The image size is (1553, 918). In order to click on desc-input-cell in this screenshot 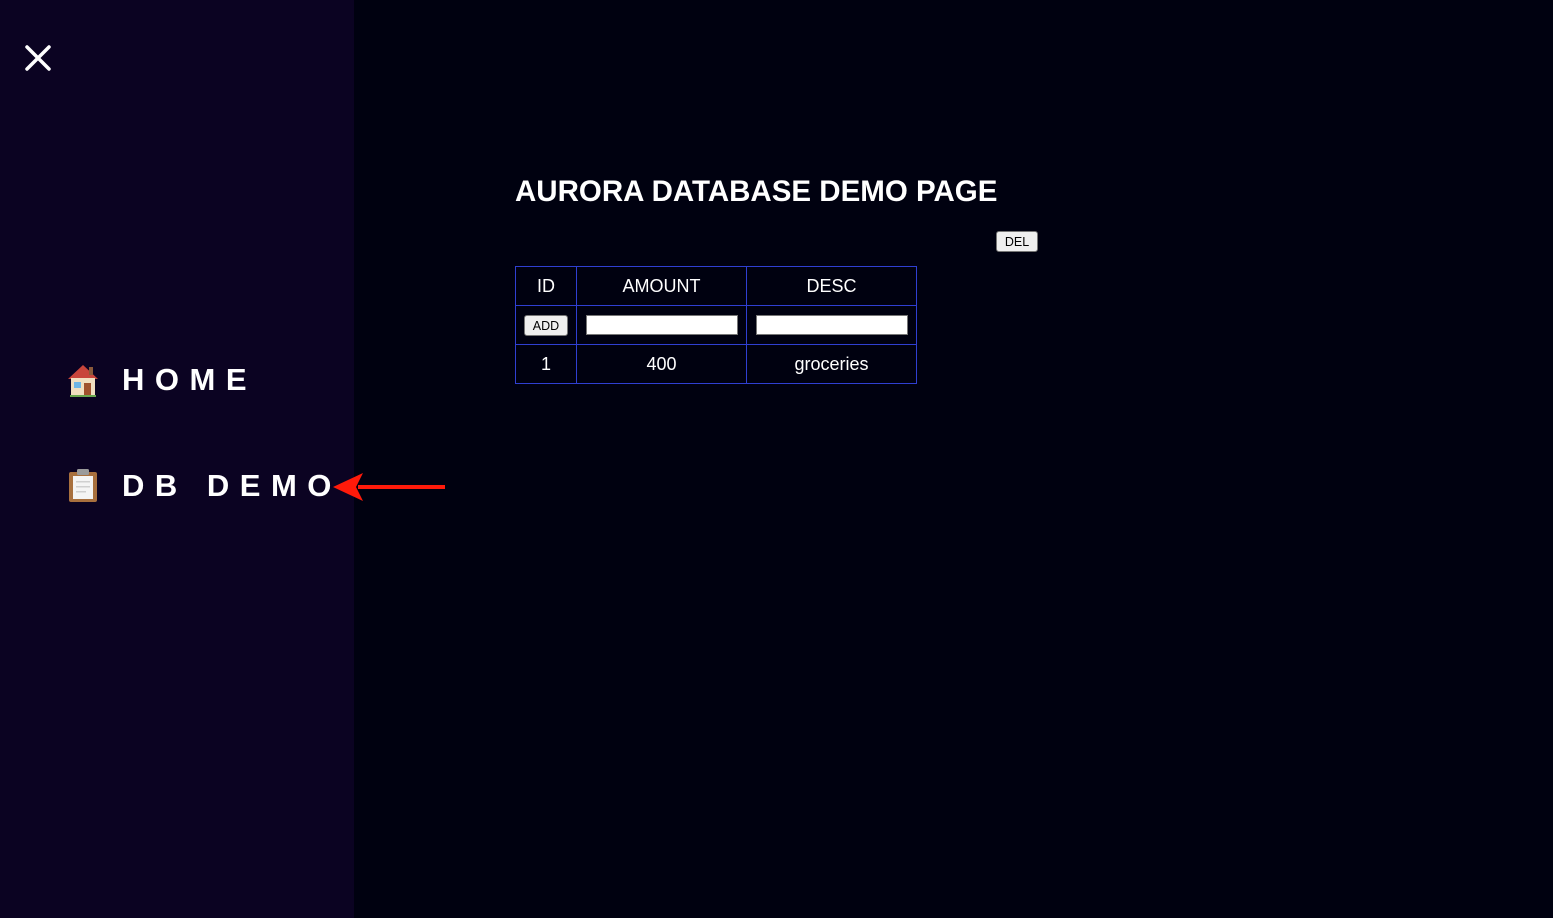, I will do `click(831, 325)`.